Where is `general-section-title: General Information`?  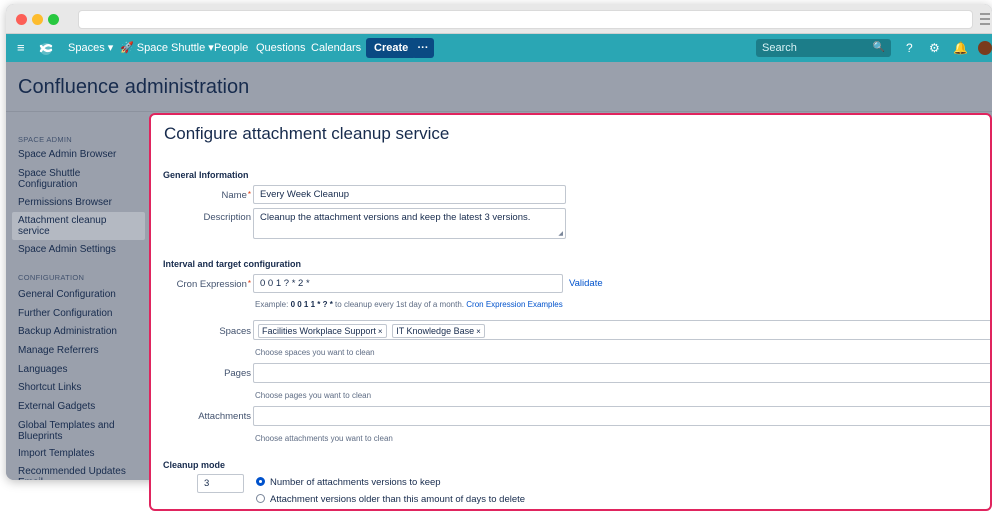 general-section-title: General Information is located at coordinates (206, 175).